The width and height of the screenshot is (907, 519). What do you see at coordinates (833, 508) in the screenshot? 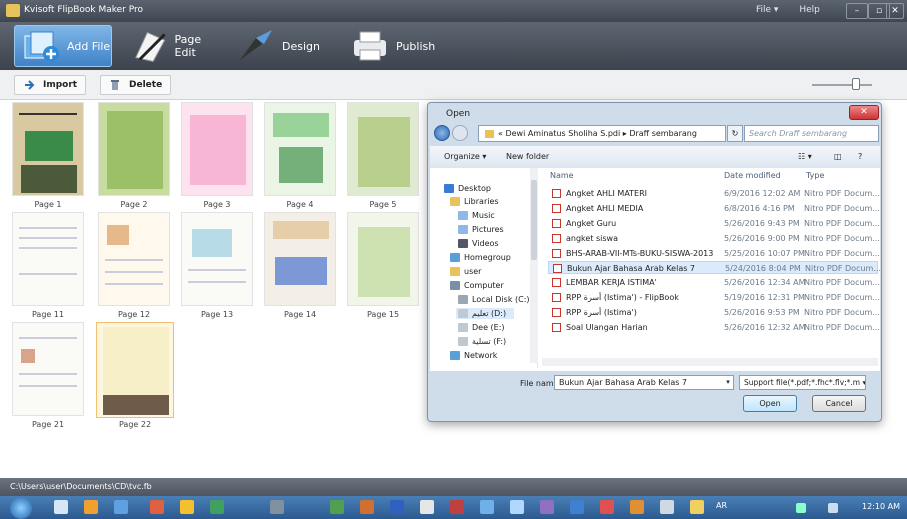
I see `volume-icon` at bounding box center [833, 508].